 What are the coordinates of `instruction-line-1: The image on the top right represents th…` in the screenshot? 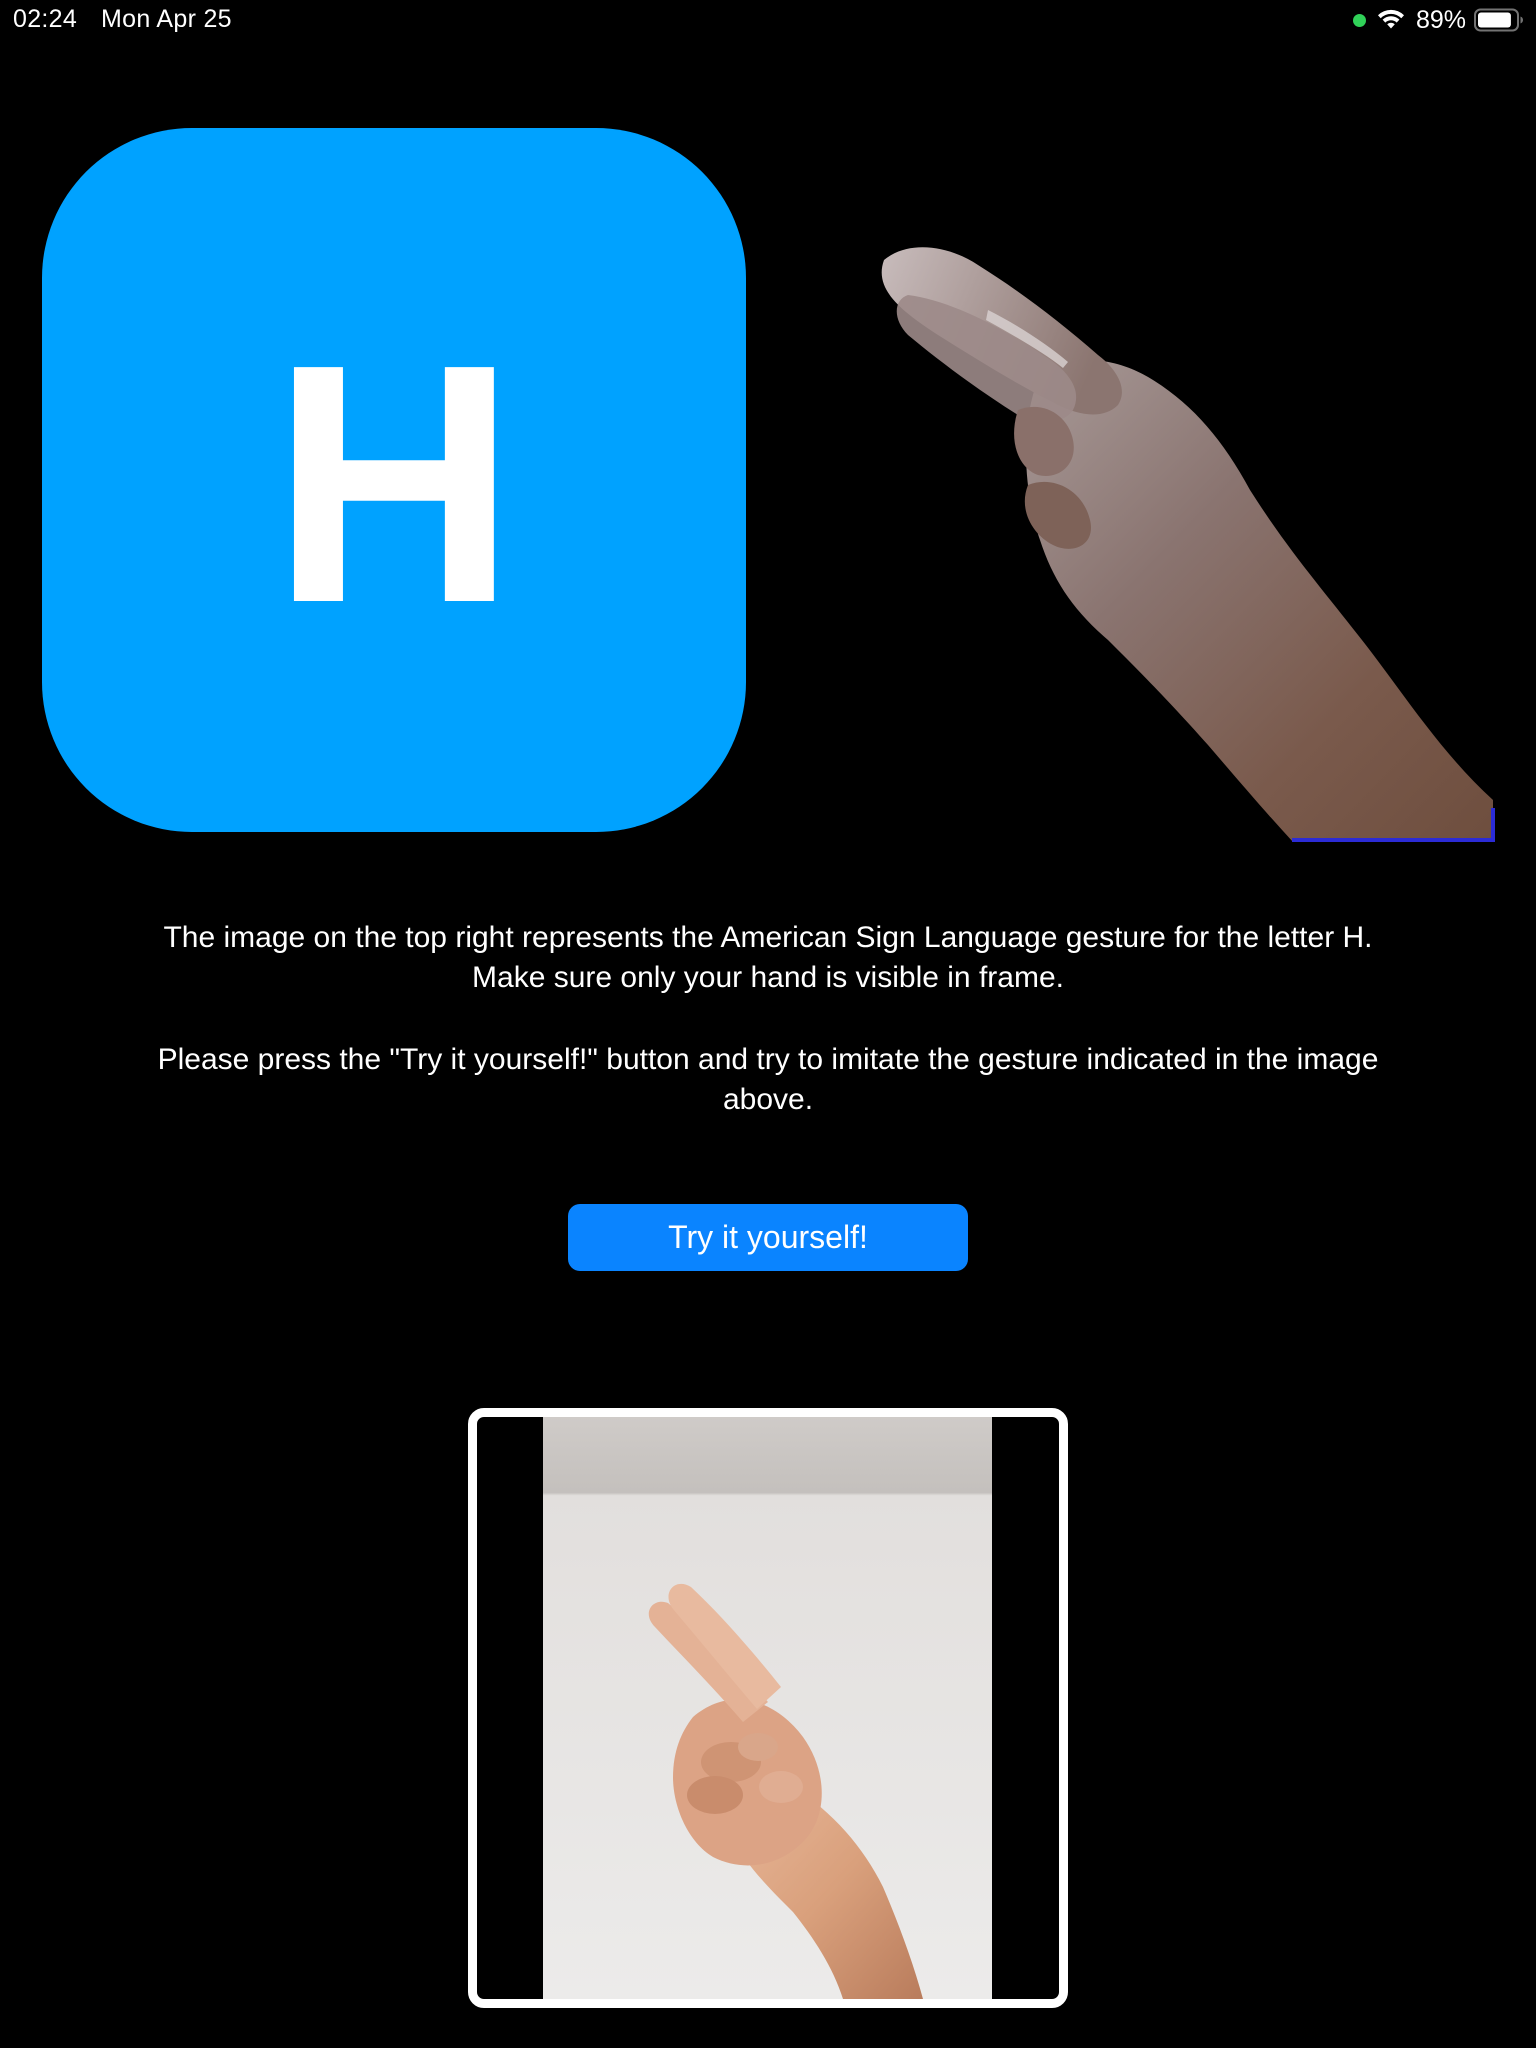 It's located at (768, 937).